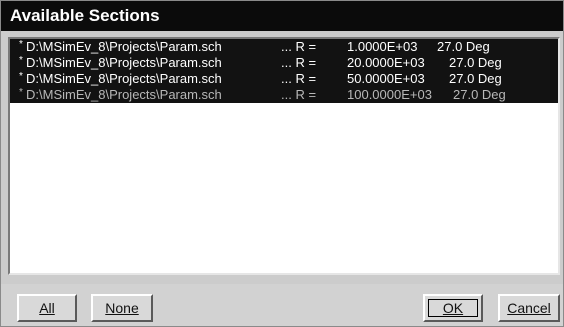 The image size is (564, 327). I want to click on none-button: None, so click(122, 308).